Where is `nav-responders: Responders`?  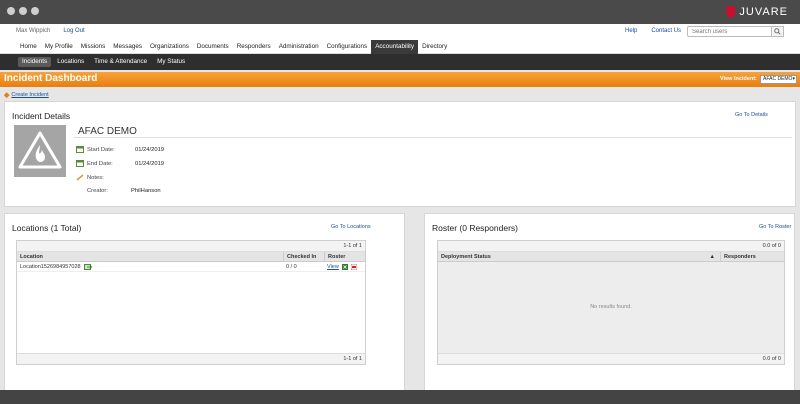 nav-responders: Responders is located at coordinates (254, 47).